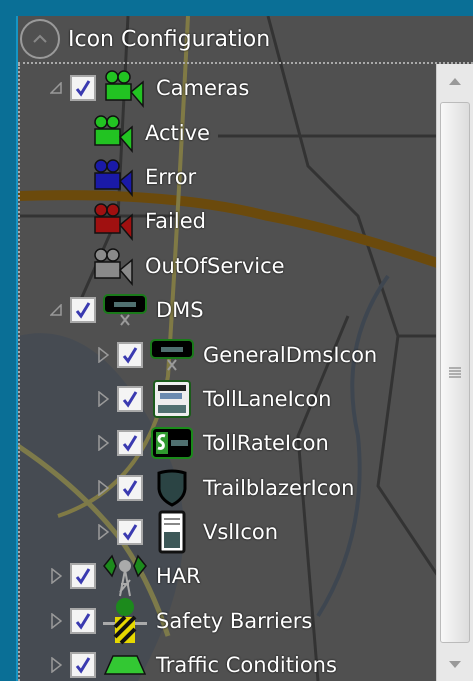 Image resolution: width=473 pixels, height=681 pixels. I want to click on scroll-thumb, so click(455, 372).